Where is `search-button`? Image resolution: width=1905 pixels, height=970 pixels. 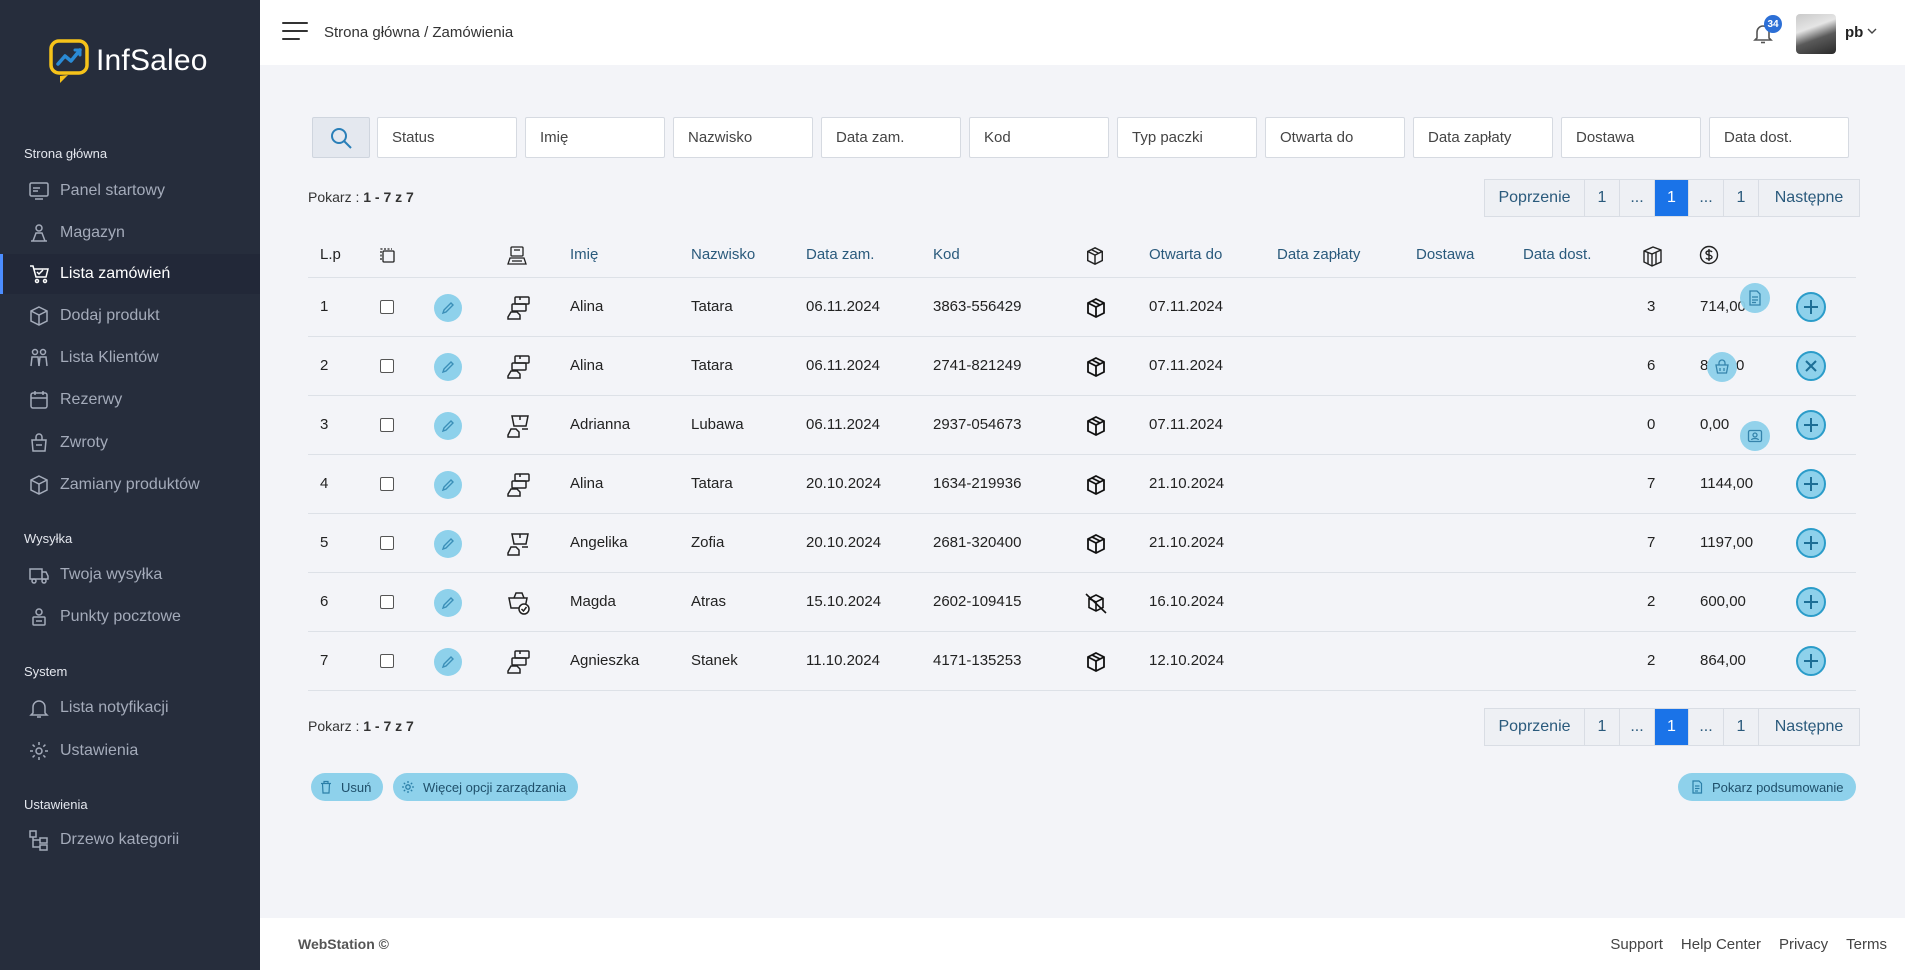 search-button is located at coordinates (341, 137).